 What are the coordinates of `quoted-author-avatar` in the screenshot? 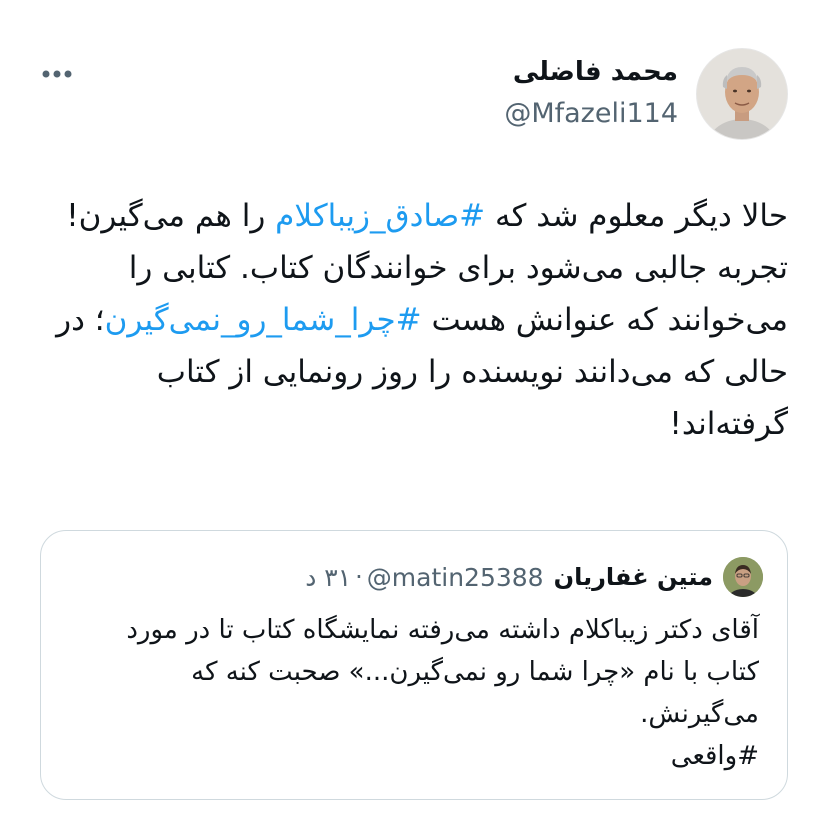 It's located at (743, 577).